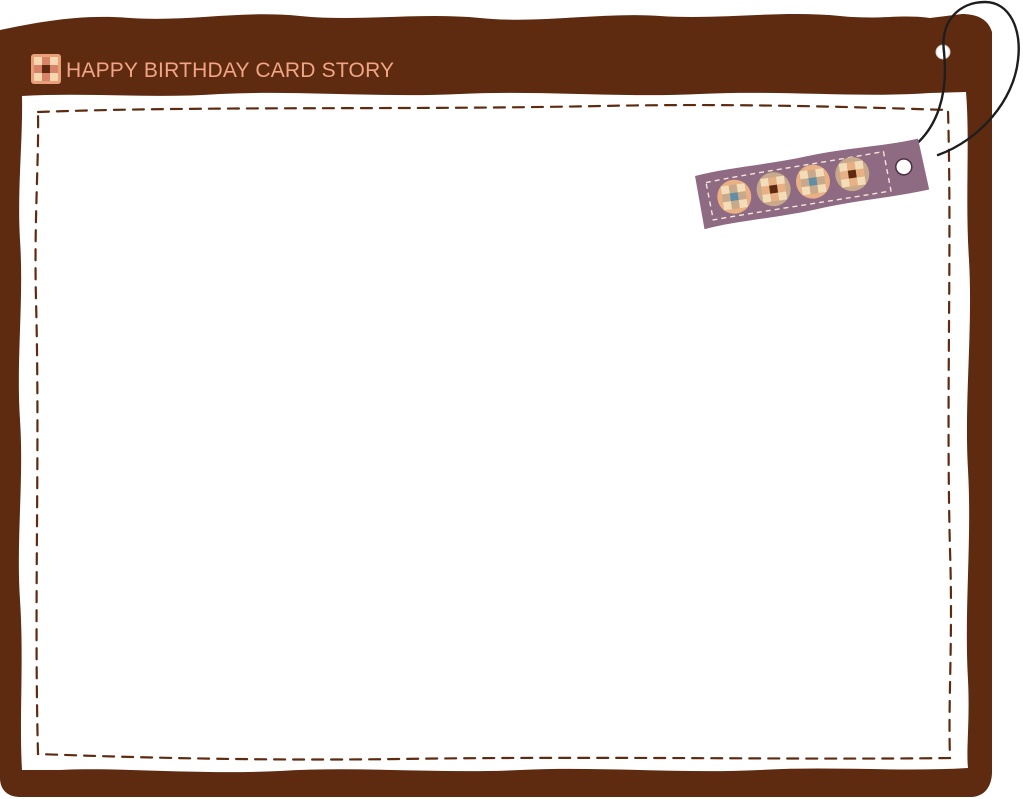  What do you see at coordinates (230, 70) in the screenshot?
I see `card-title: HAPPY BIRTHDAY CARD STORY` at bounding box center [230, 70].